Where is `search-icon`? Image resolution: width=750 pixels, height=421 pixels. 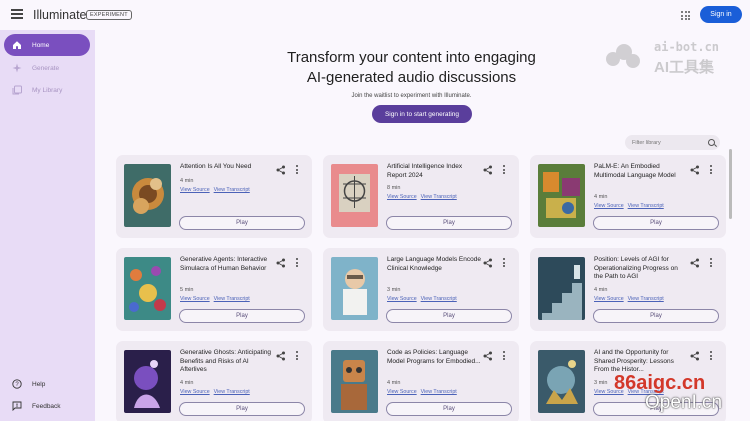
search-icon is located at coordinates (711, 142).